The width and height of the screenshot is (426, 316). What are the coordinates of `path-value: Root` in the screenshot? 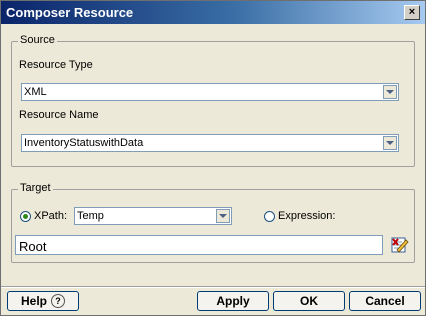 It's located at (33, 246).